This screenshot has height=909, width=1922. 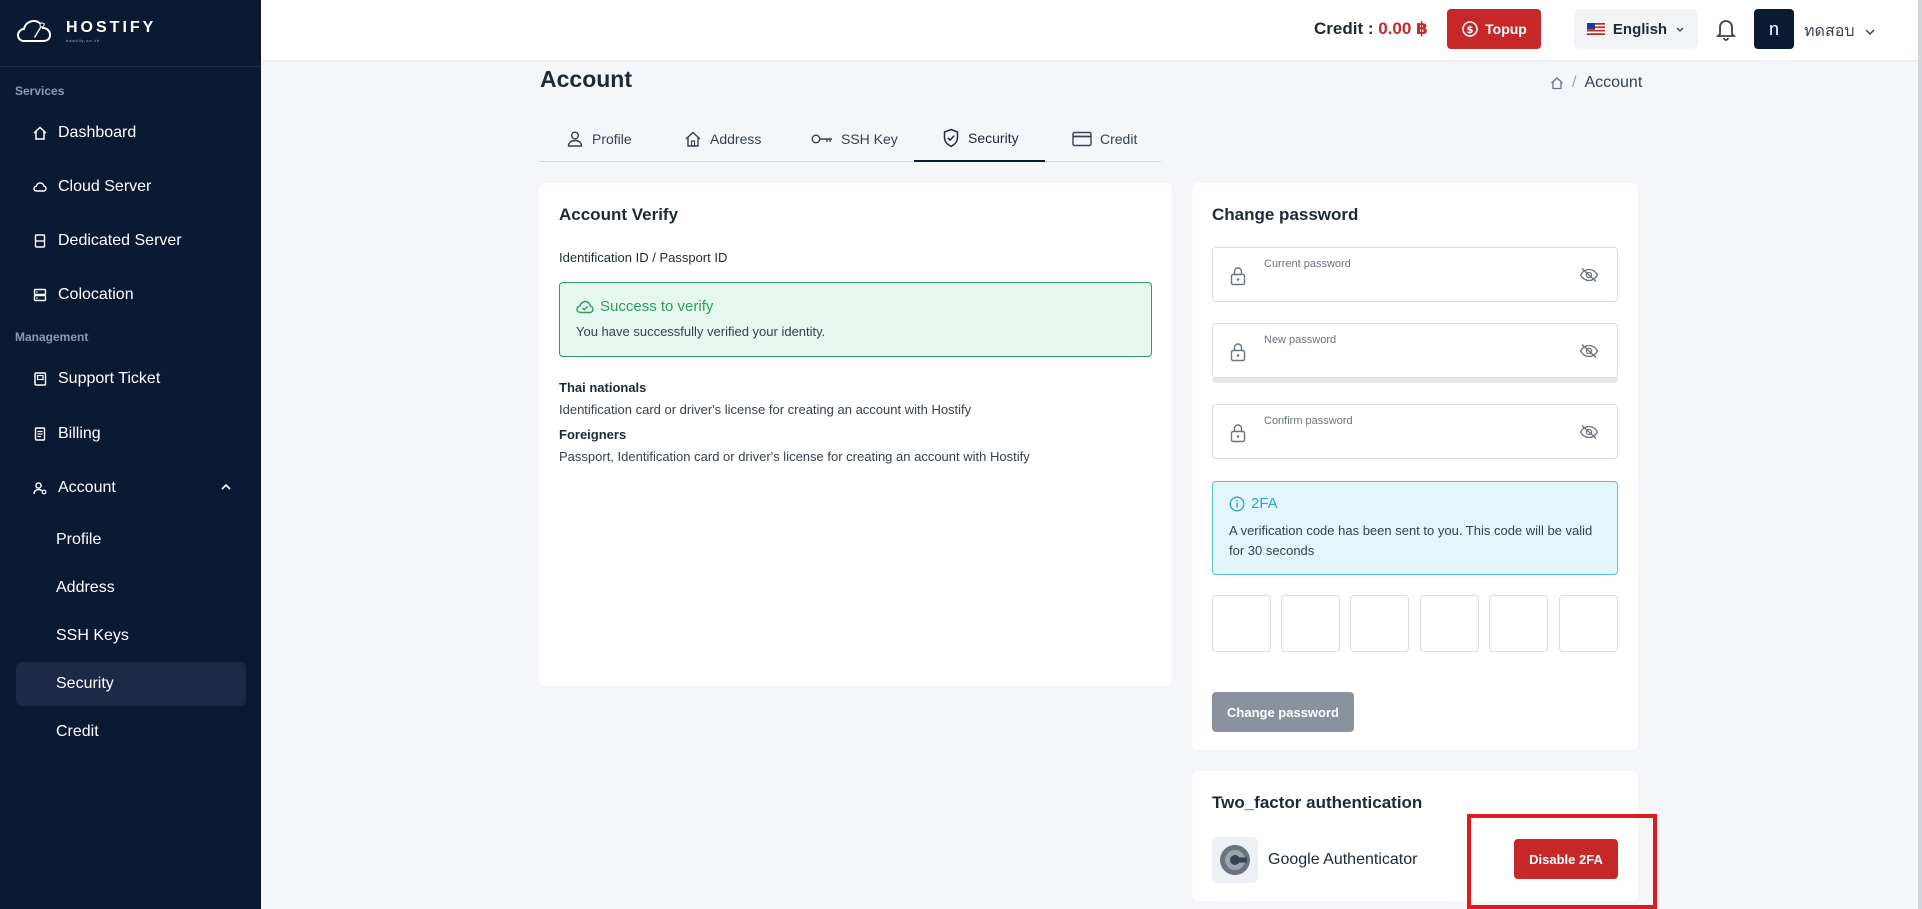 I want to click on ticket-icon, so click(x=40, y=379).